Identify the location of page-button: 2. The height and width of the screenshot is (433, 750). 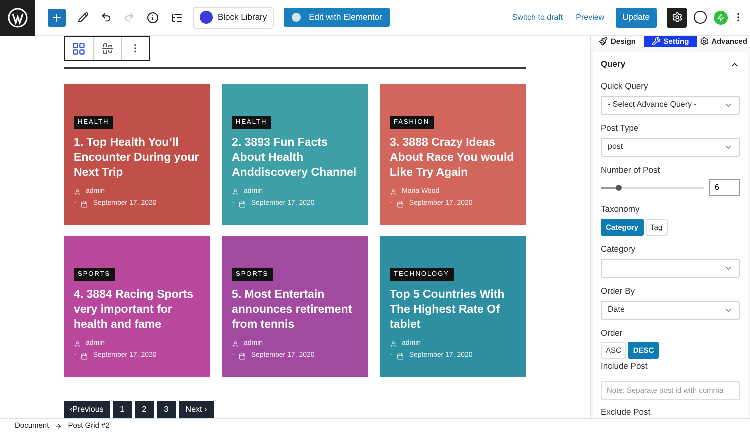
(144, 409).